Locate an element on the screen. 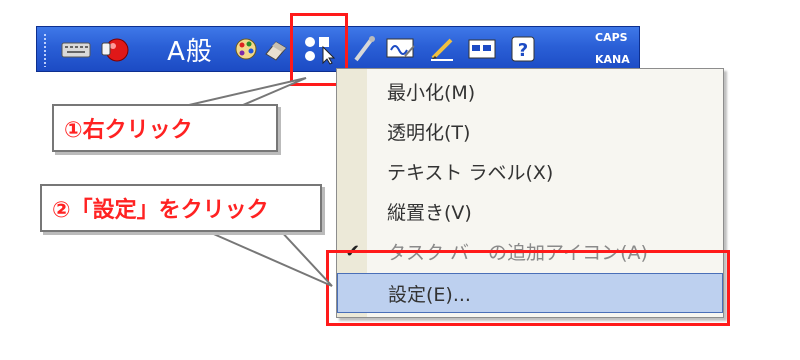  callout-step-1: ①右クリック is located at coordinates (165, 128).